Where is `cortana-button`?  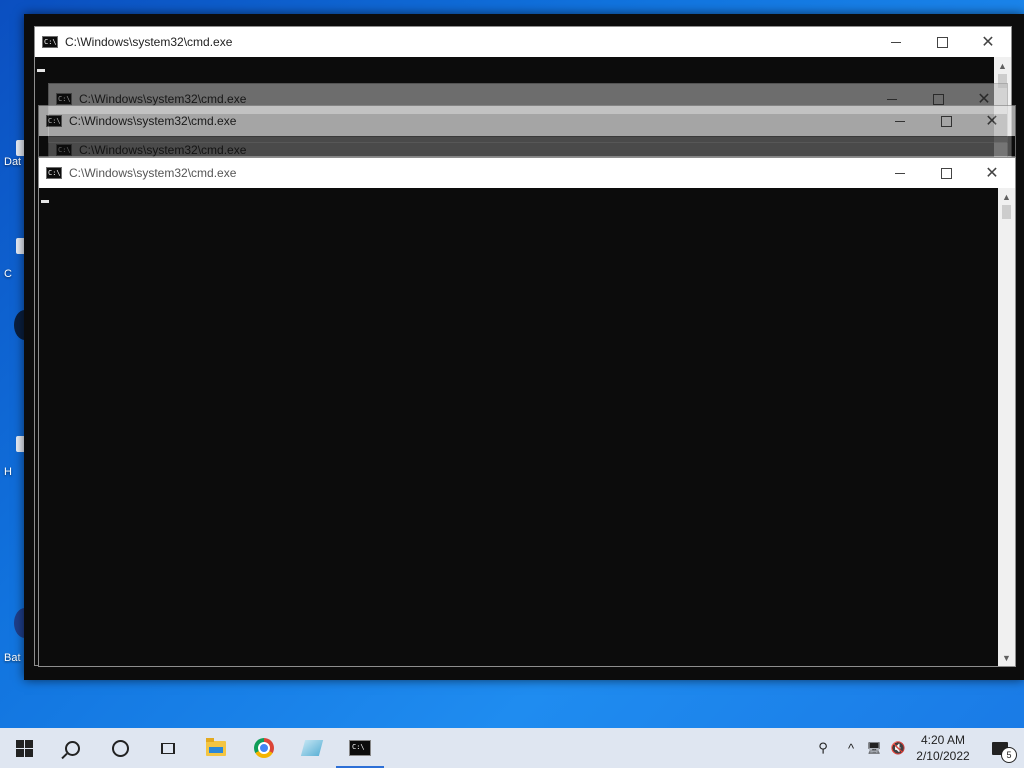 cortana-button is located at coordinates (120, 748).